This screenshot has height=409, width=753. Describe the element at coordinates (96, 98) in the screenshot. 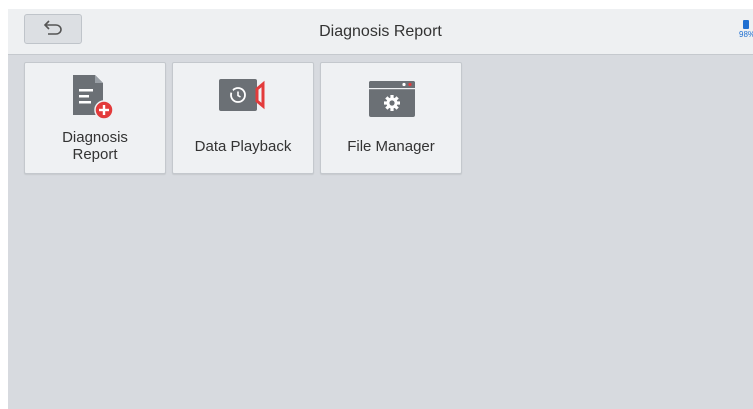

I see `report-add-icon` at that location.